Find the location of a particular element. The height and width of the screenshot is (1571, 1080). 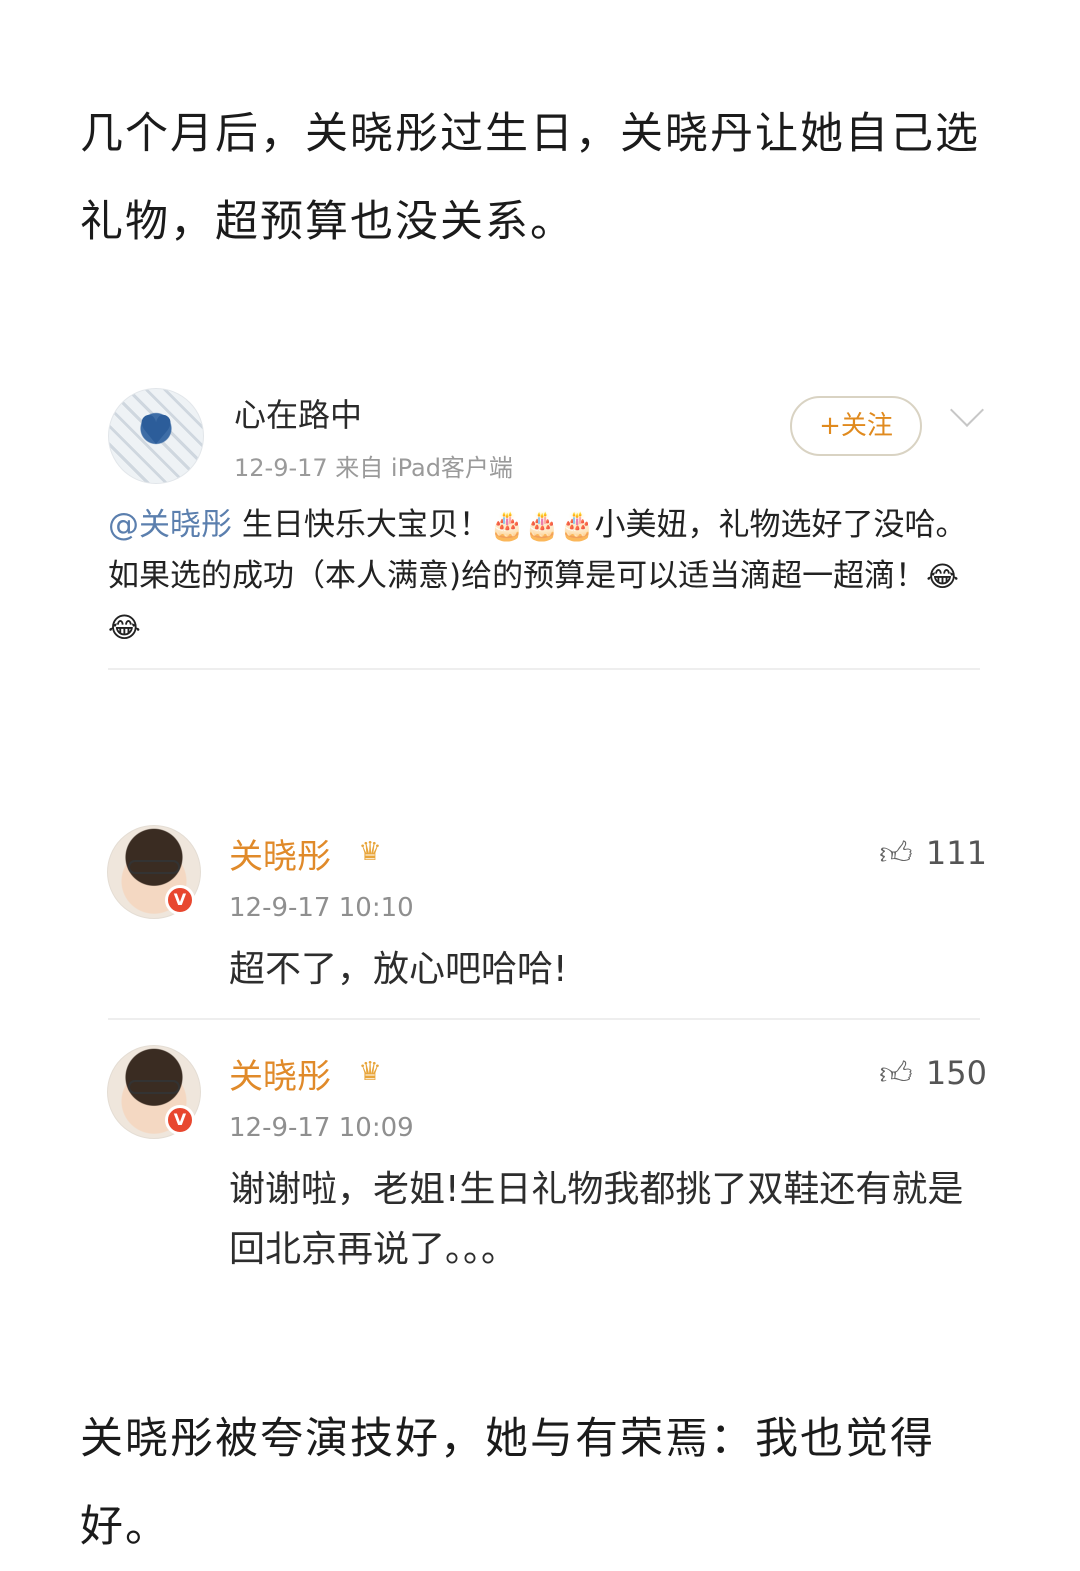

post-header: ♥ 心在路中 12-9-17 来自 iPad客户端 +关注 is located at coordinates (545, 430).